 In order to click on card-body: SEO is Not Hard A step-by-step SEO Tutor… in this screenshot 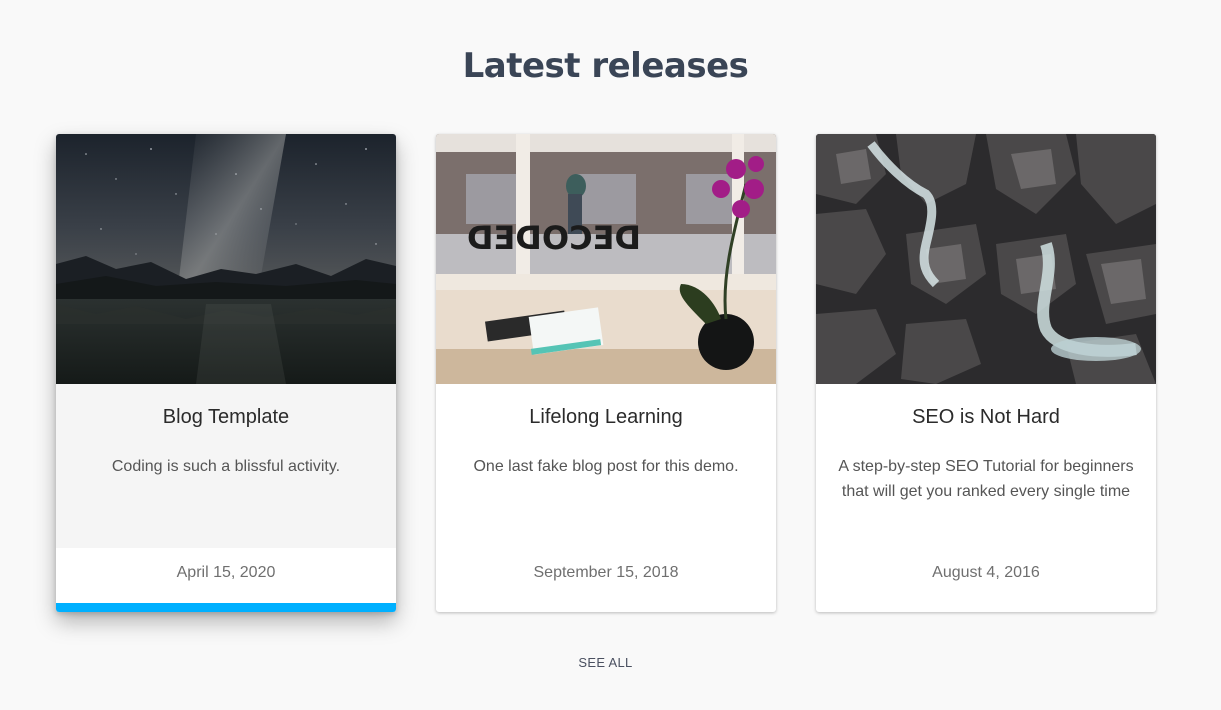, I will do `click(986, 466)`.